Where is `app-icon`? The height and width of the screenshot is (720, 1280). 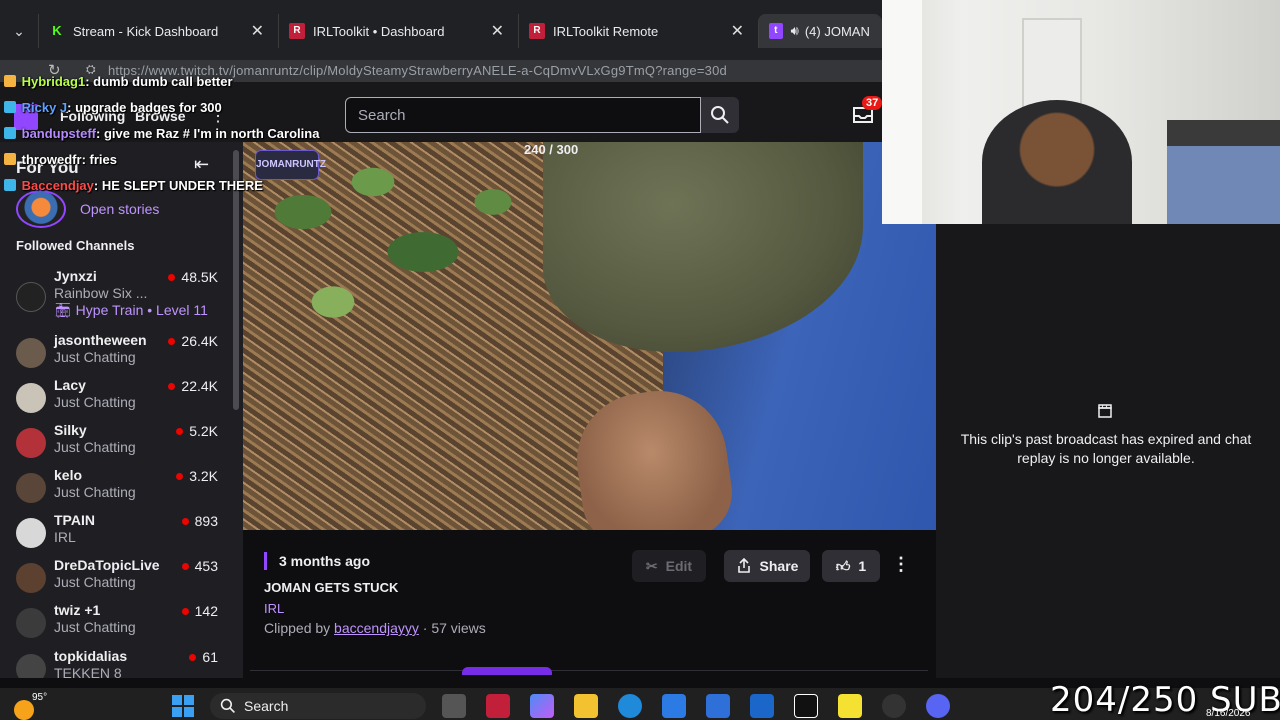
app-icon is located at coordinates (718, 706).